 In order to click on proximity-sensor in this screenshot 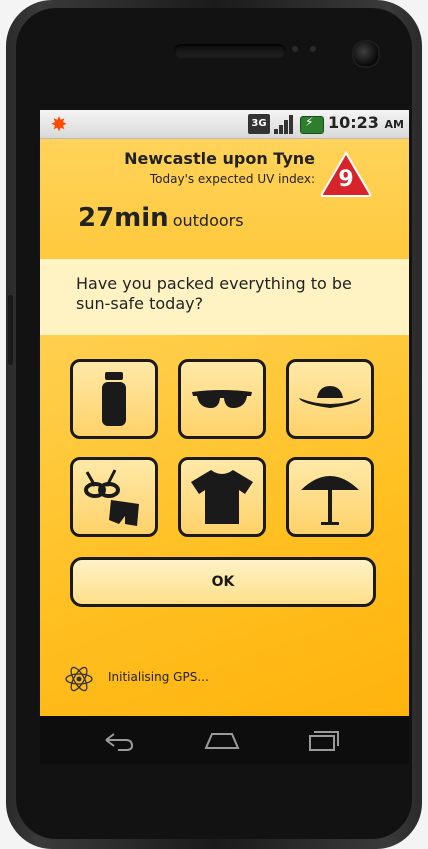, I will do `click(295, 49)`.